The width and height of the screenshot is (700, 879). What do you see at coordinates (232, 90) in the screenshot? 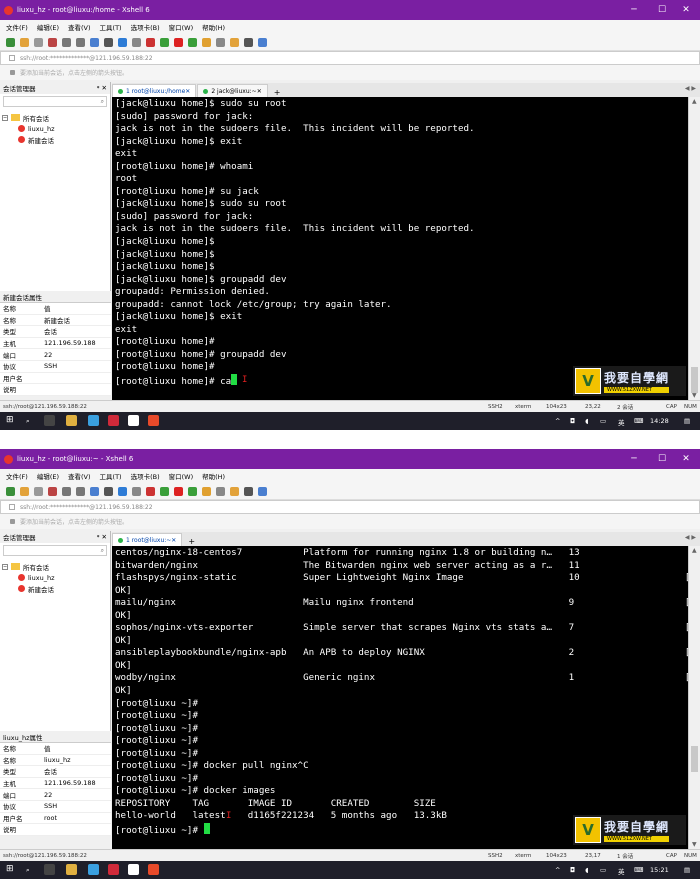
I see `session-tab: 2 jack@liuxu:~ ✕` at bounding box center [232, 90].